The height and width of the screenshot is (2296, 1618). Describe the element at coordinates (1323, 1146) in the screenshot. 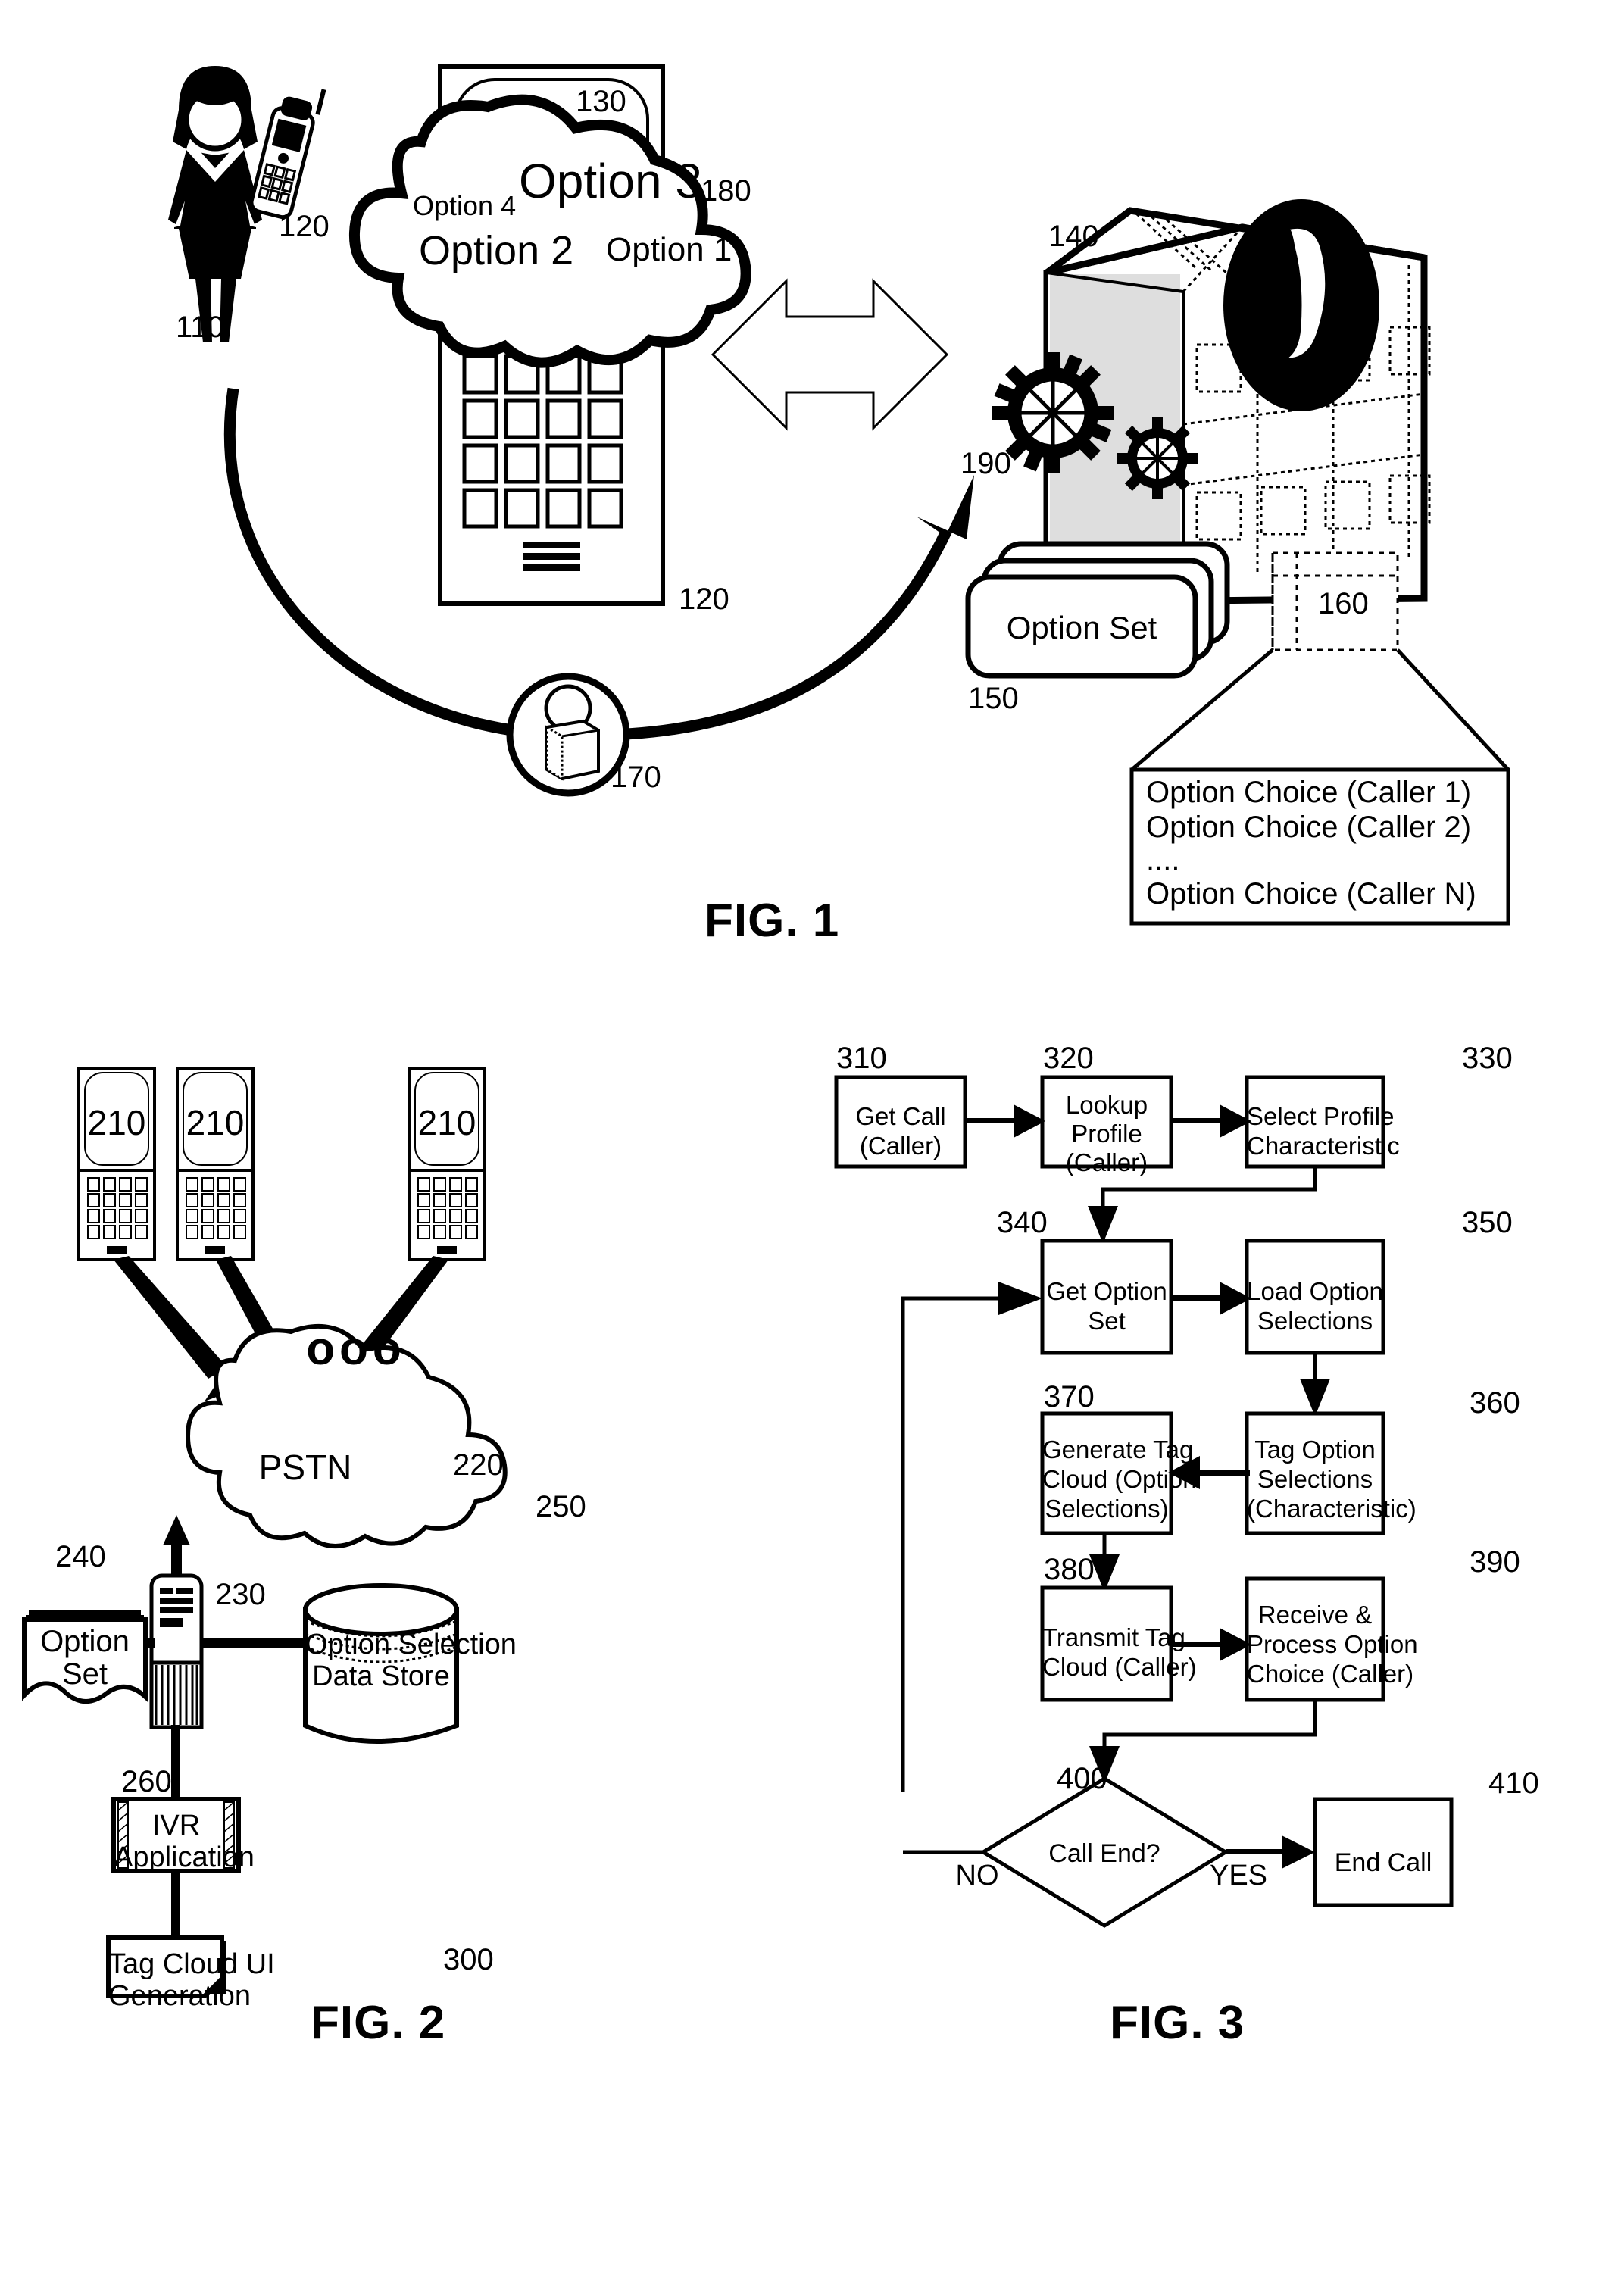

I see `flow-node-330-line-2: Characteristic` at that location.